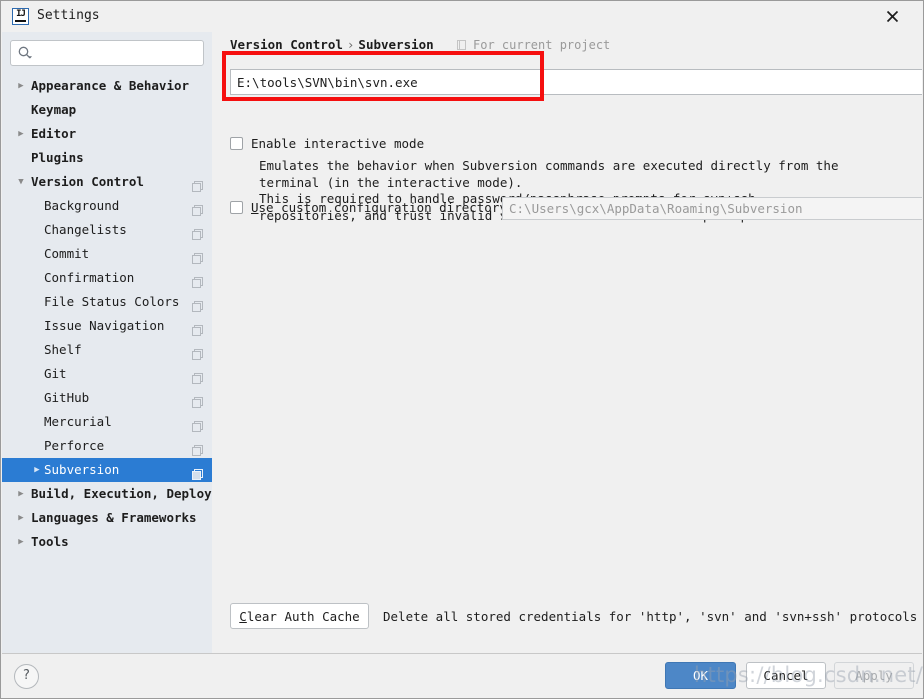  I want to click on sidebar-item-mercurial: Mercurial, so click(107, 422).